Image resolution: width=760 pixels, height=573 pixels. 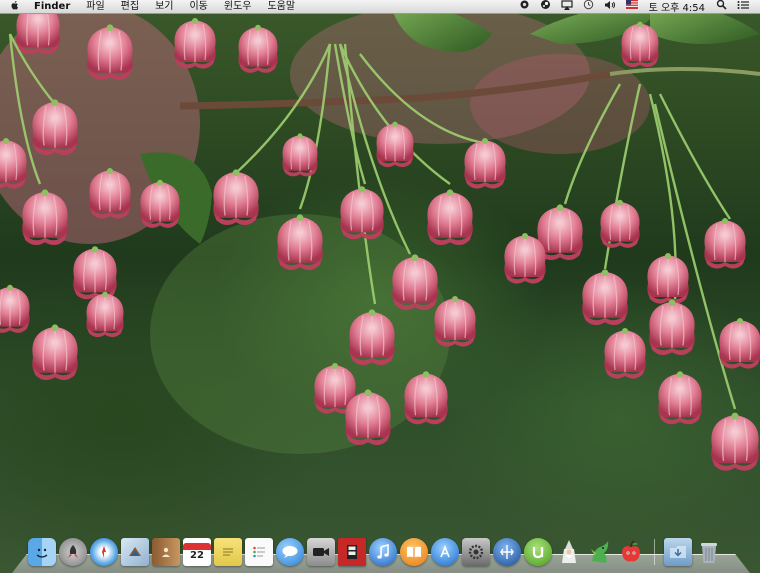 I want to click on go-menu: 이동, so click(x=198, y=6).